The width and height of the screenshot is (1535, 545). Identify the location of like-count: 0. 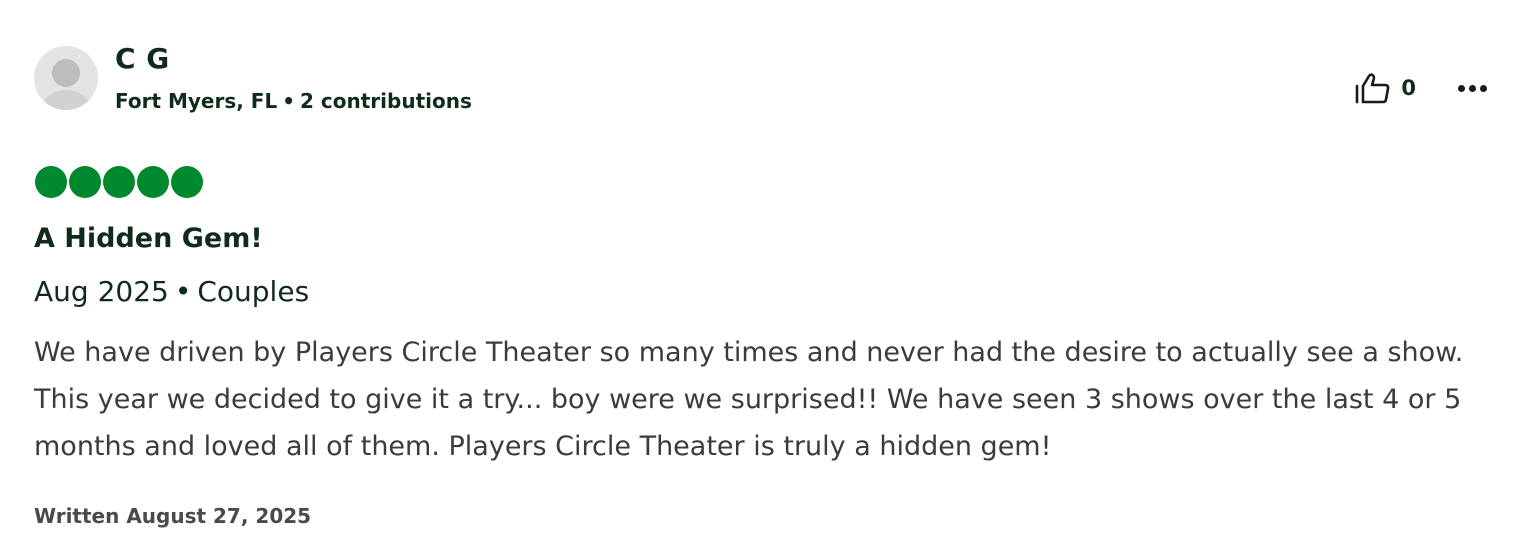
(1408, 88).